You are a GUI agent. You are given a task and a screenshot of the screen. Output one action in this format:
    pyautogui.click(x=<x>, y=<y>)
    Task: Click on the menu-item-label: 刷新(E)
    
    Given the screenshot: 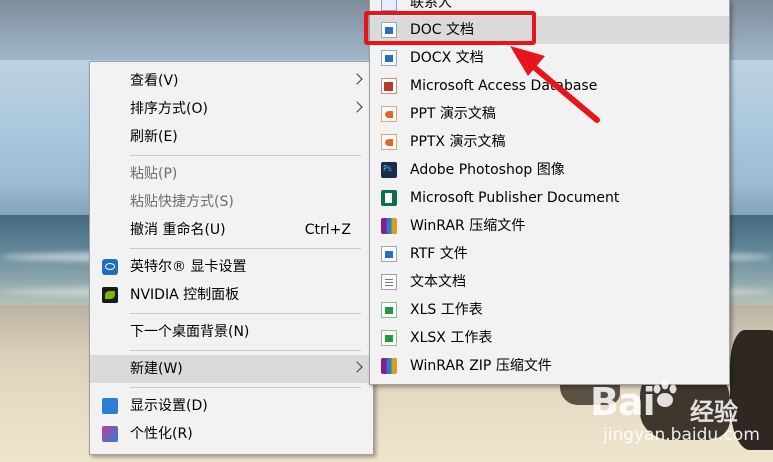 What is the action you would take?
    pyautogui.click(x=154, y=137)
    